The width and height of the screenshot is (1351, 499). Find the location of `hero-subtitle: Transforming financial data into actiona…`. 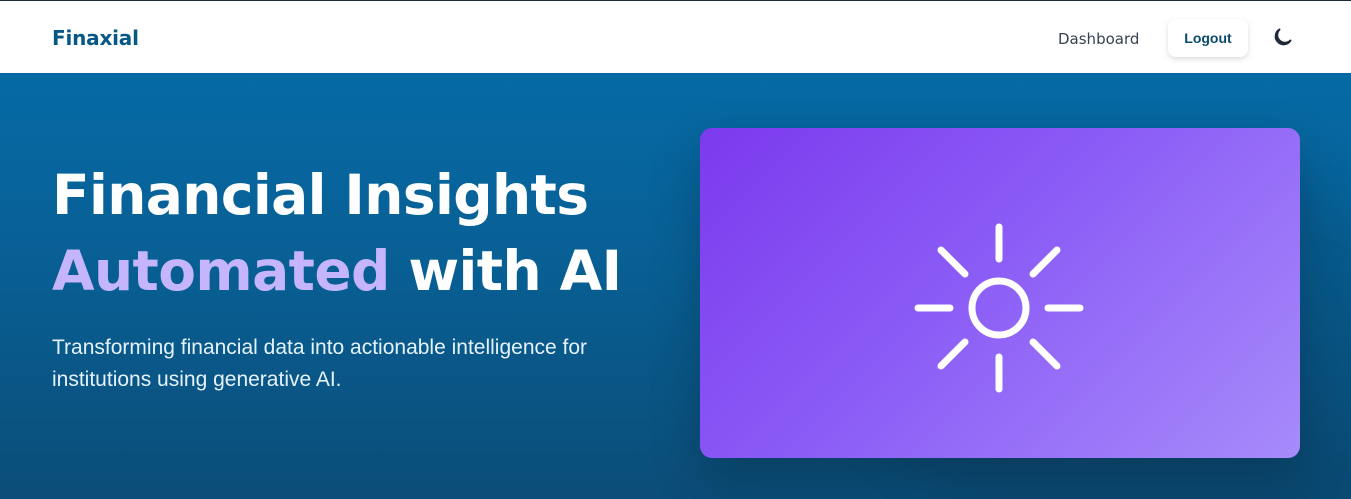

hero-subtitle: Transforming financial data into actiona… is located at coordinates (320, 363).